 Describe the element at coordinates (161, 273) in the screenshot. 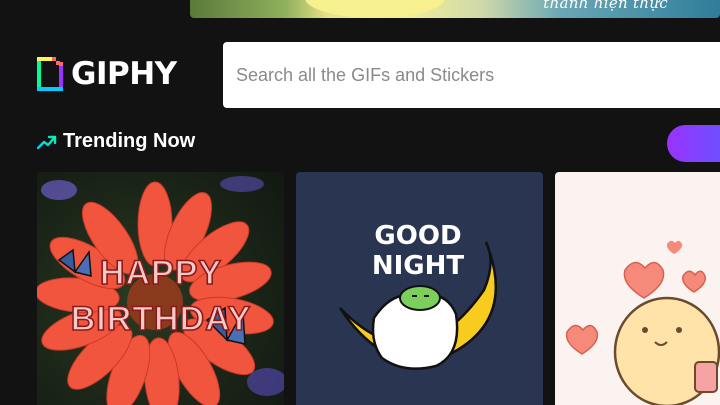

I see `gif-caption-line1: HAPPY` at that location.